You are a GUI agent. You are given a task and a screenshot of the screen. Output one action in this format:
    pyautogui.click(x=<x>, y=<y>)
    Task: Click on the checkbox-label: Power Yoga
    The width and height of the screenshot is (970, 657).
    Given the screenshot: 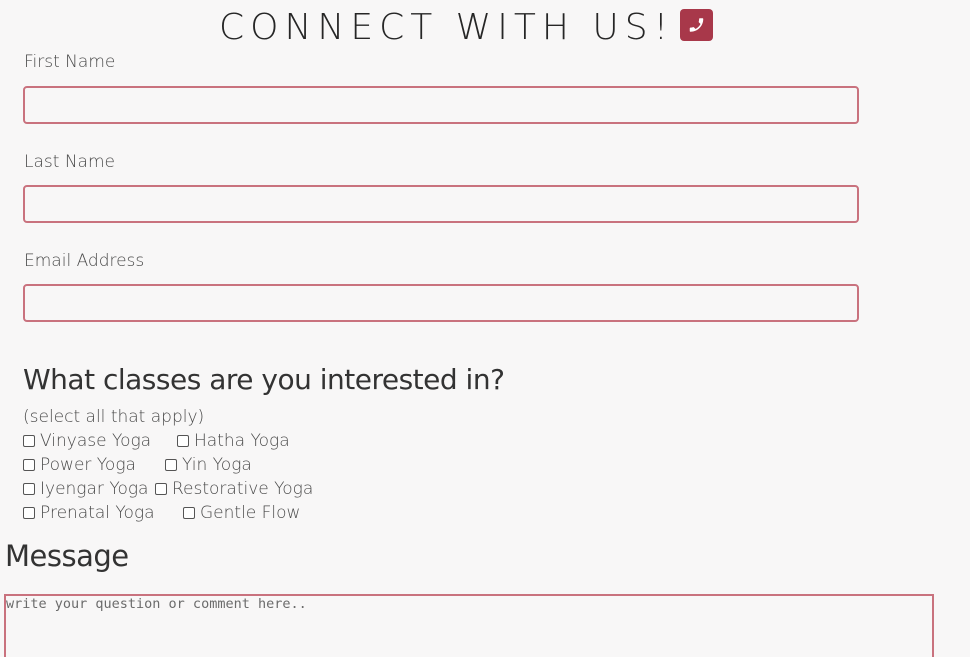 What is the action you would take?
    pyautogui.click(x=88, y=465)
    